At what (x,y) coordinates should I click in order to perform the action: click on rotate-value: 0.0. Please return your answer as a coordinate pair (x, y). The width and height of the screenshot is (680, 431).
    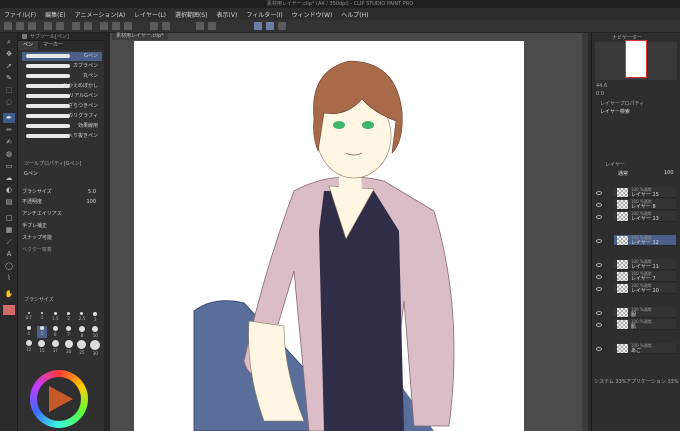
    Looking at the image, I should click on (600, 94).